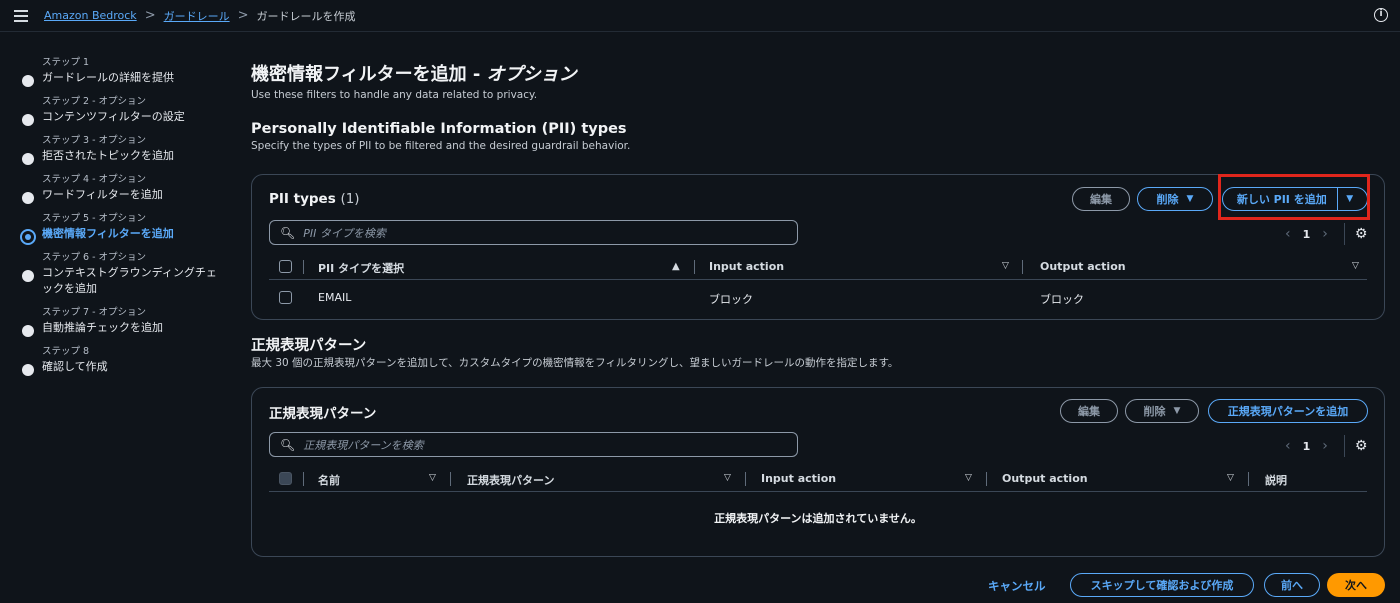  I want to click on step-7: ステップ 7 - オプション 自動推論チェックを追加, so click(125, 321).